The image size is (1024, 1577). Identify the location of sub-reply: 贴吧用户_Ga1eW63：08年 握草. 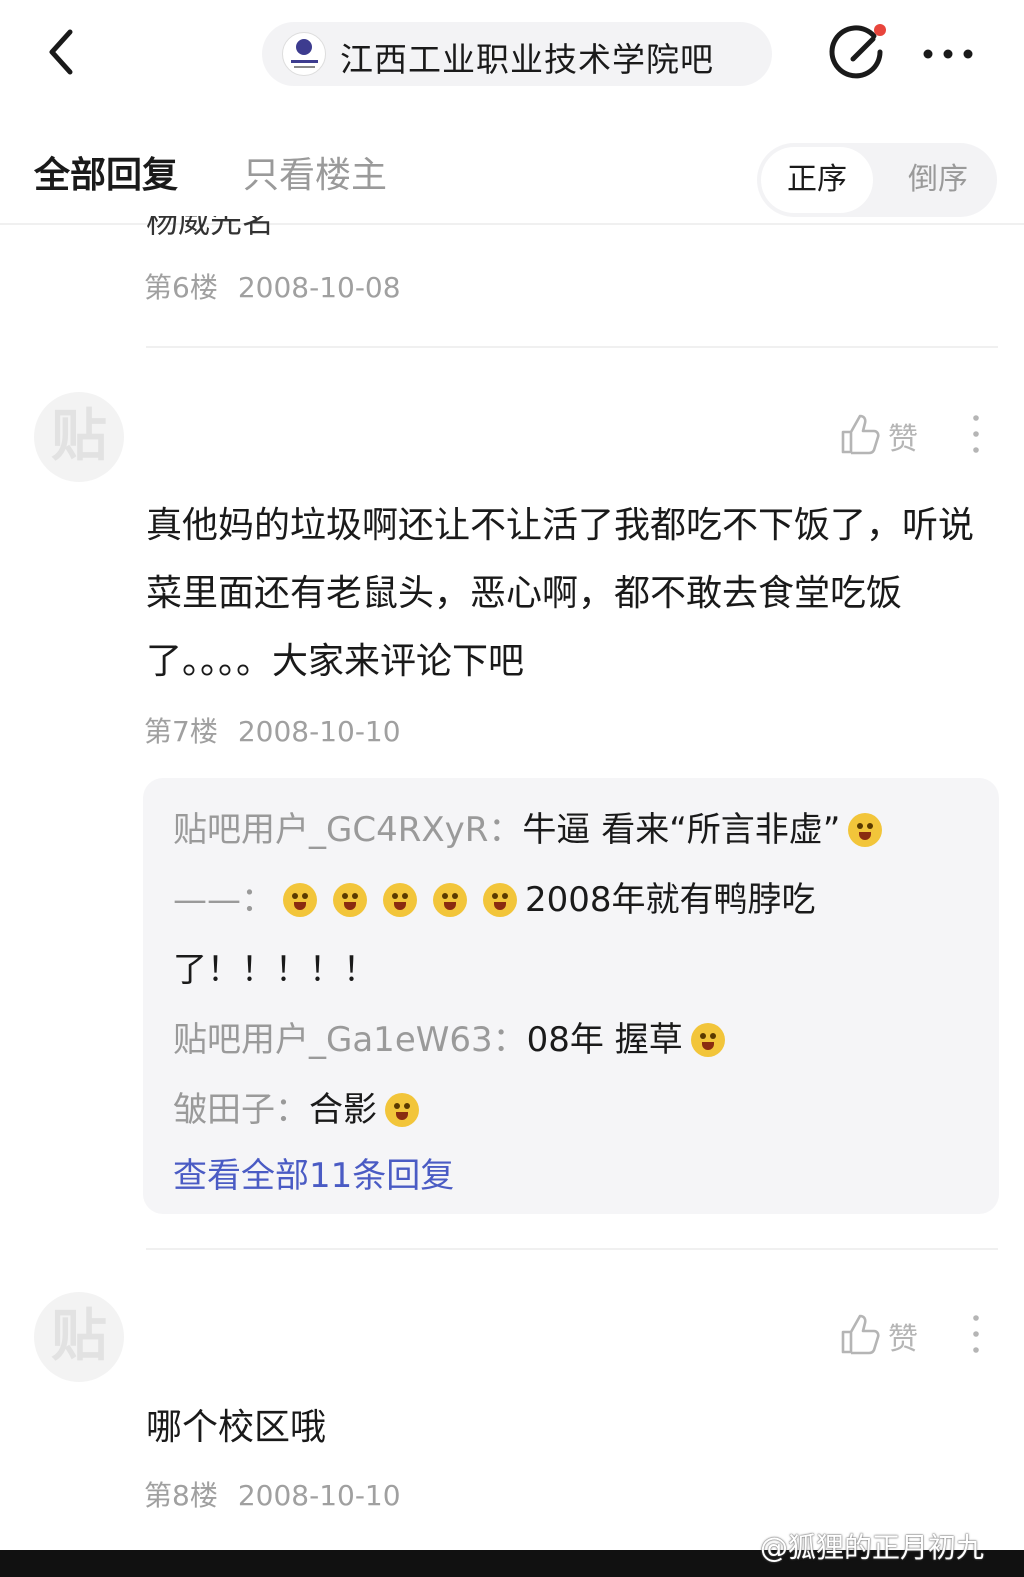
(453, 1036).